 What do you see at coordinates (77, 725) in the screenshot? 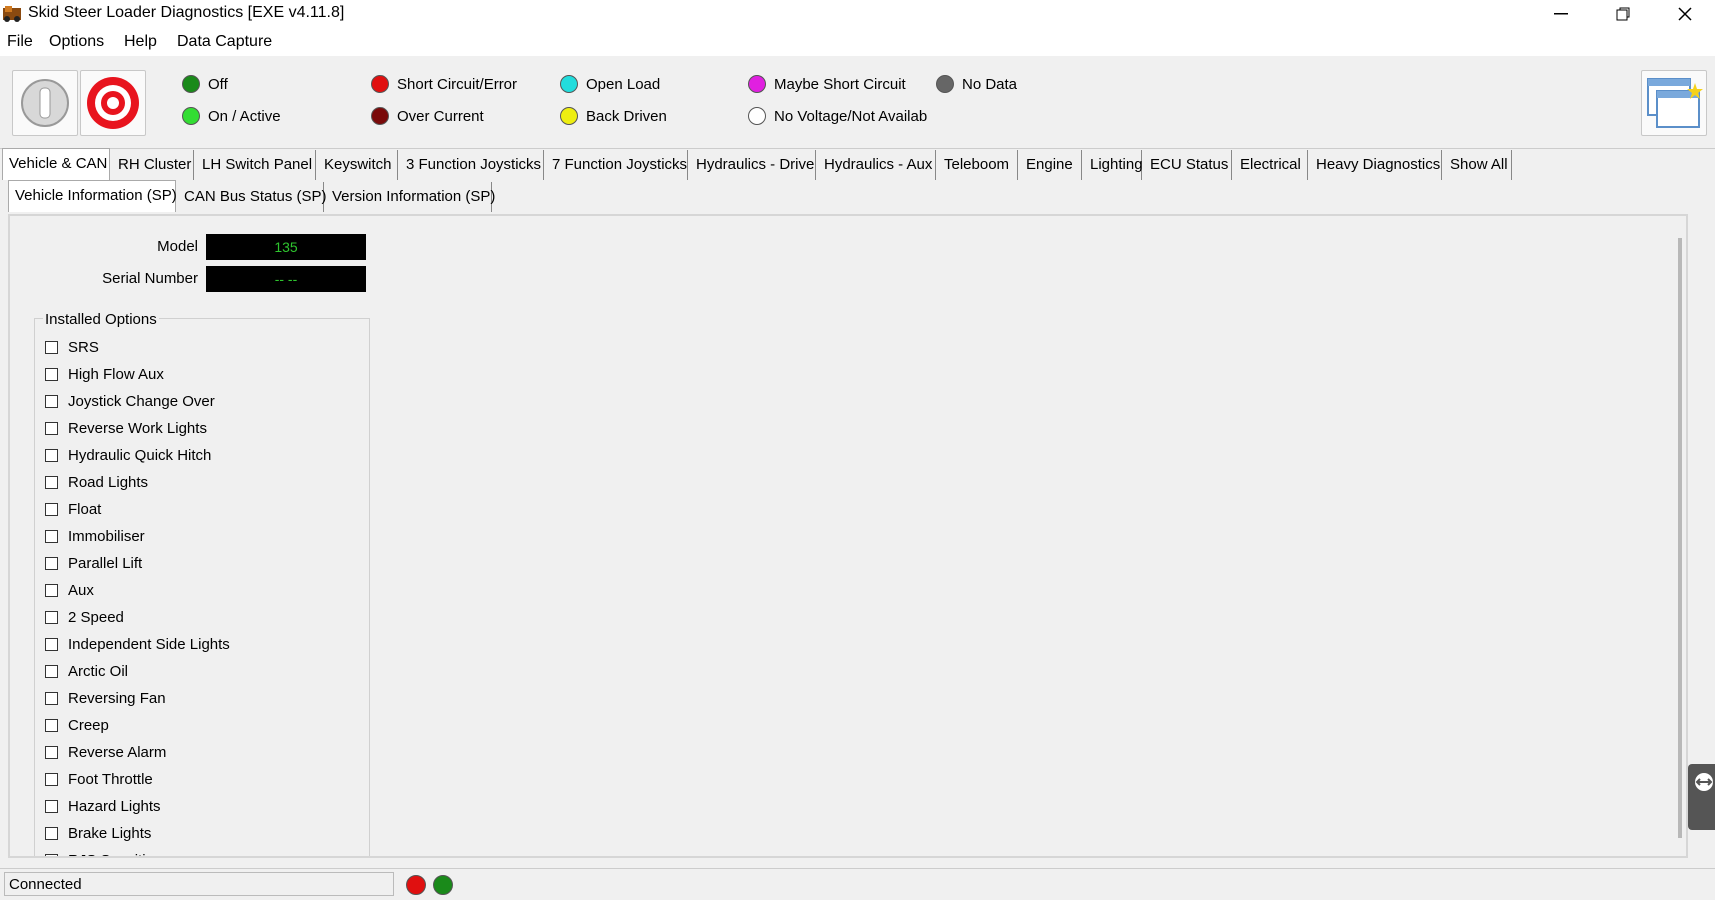
I see `option-row: Creep` at bounding box center [77, 725].